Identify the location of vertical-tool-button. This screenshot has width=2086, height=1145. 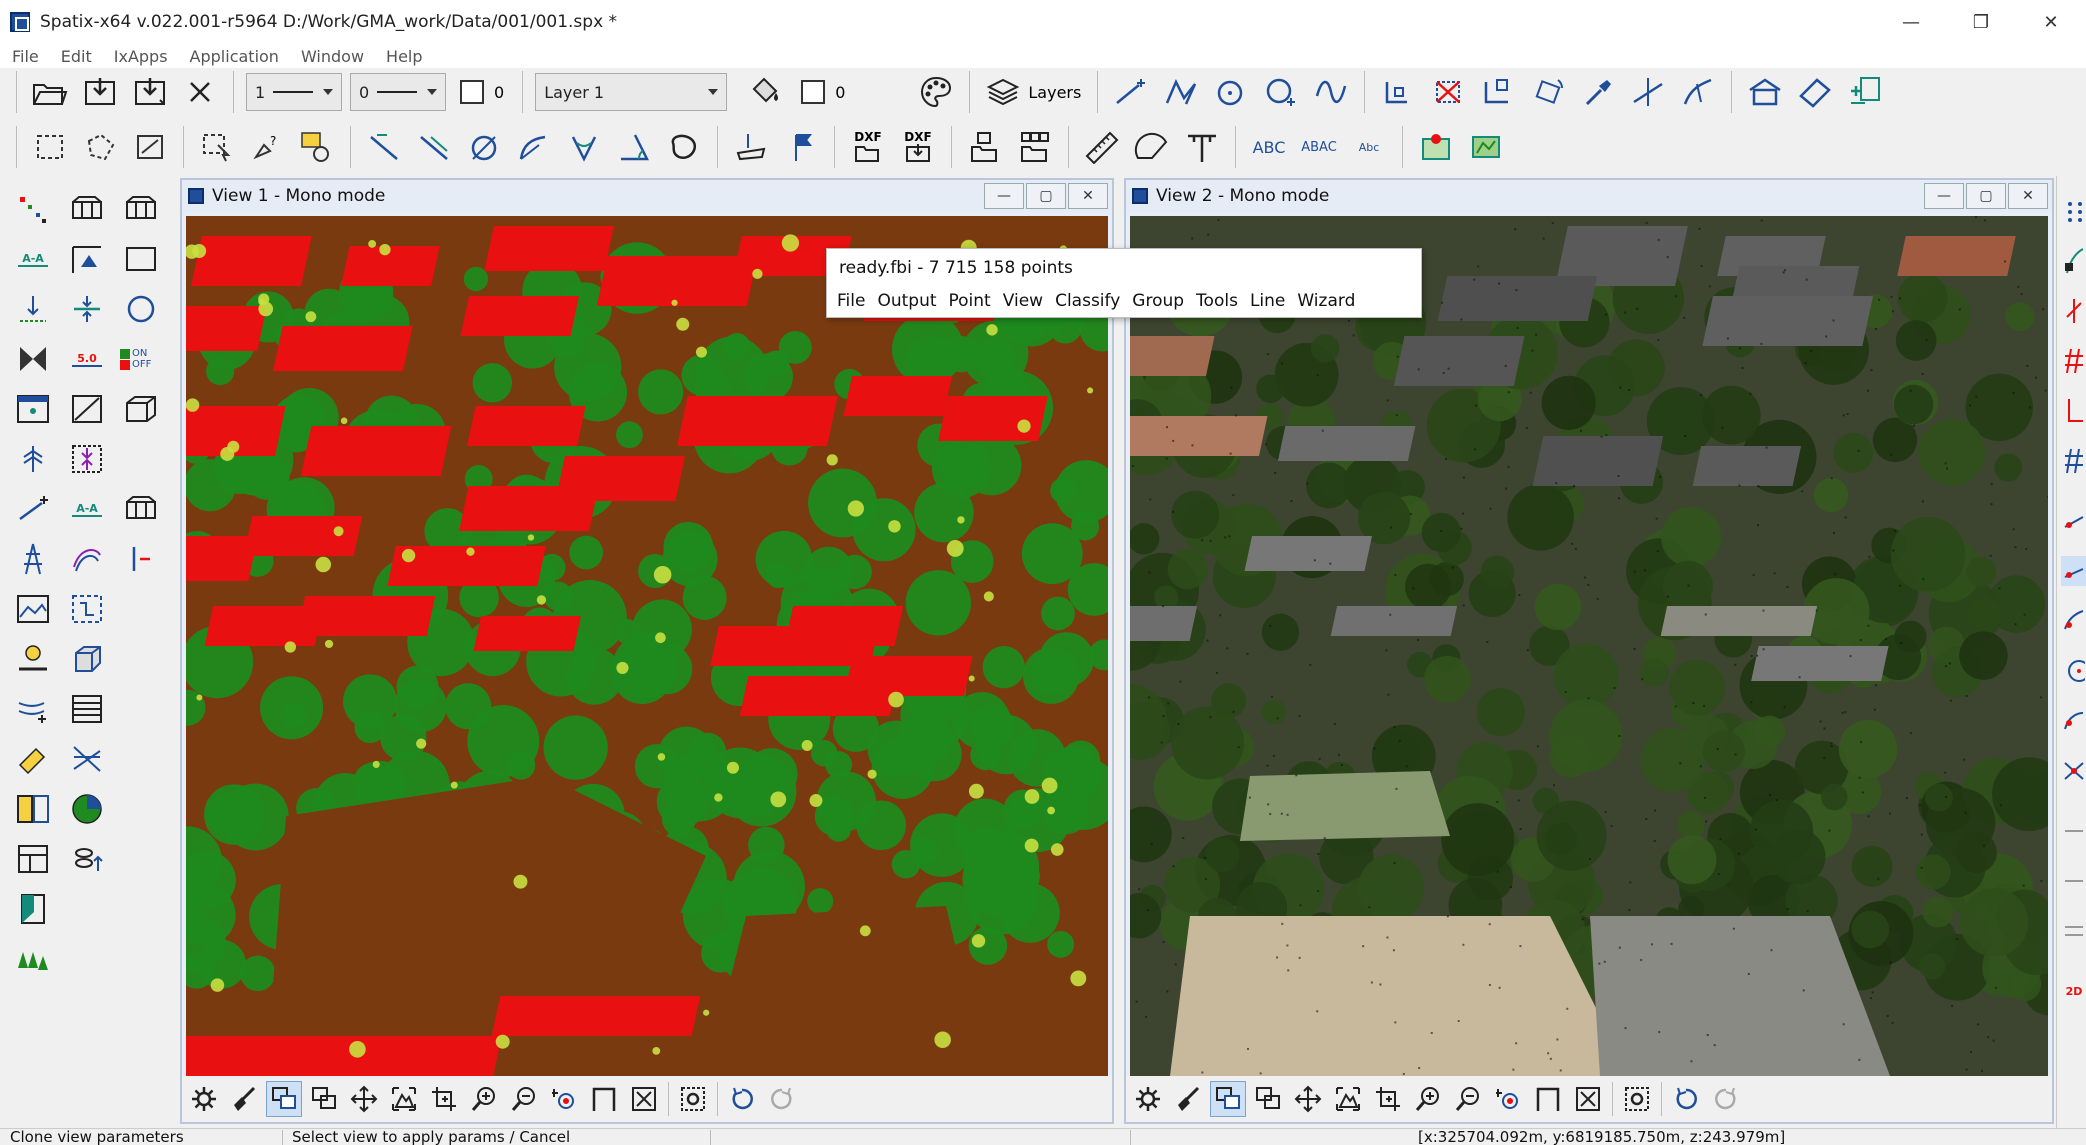
(141, 559).